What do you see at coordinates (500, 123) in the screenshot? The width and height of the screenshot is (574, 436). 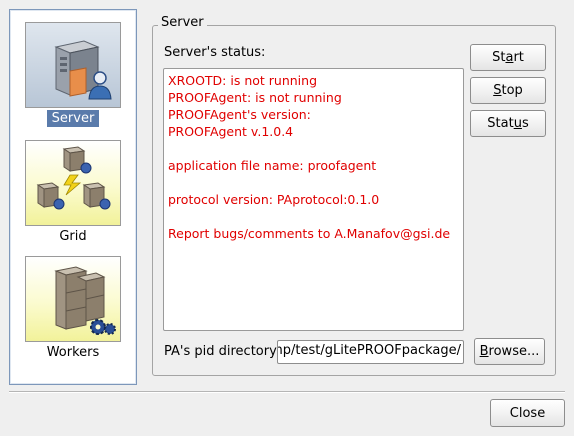 I see `status-button-label-pre: Stat` at bounding box center [500, 123].